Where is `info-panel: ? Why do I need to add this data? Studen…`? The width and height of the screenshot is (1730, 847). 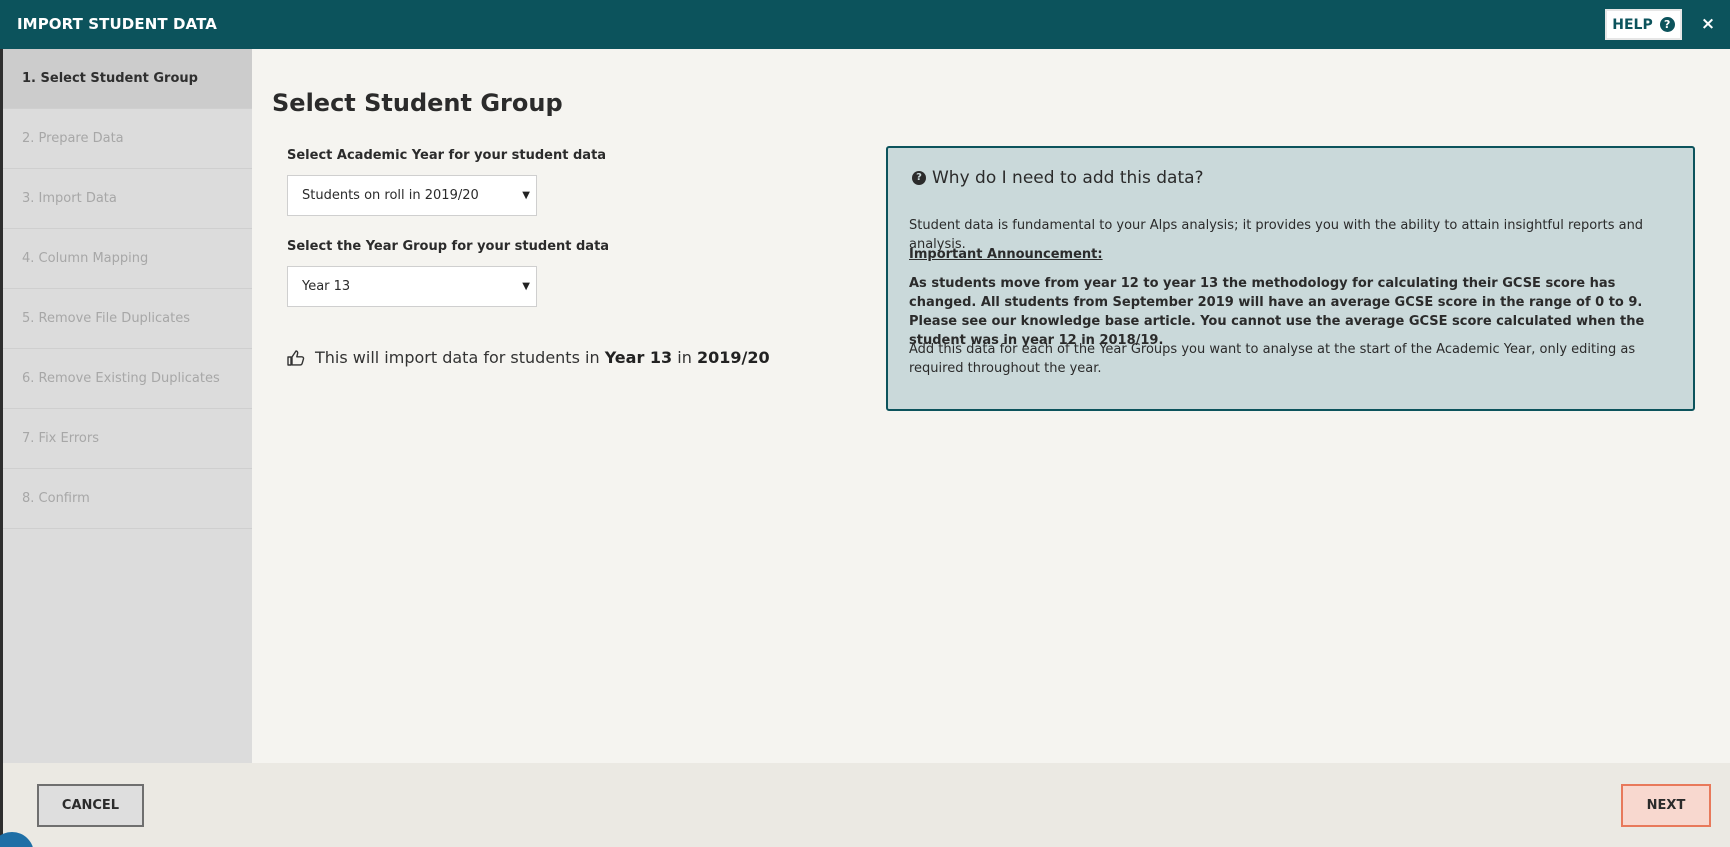
info-panel: ? Why do I need to add this data? Studen… is located at coordinates (1290, 278).